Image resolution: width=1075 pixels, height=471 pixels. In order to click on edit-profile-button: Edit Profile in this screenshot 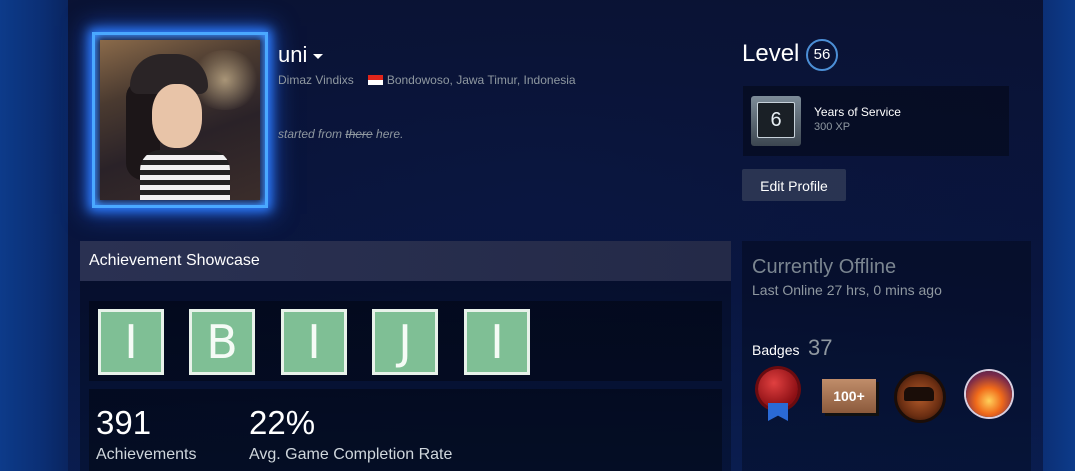, I will do `click(794, 185)`.